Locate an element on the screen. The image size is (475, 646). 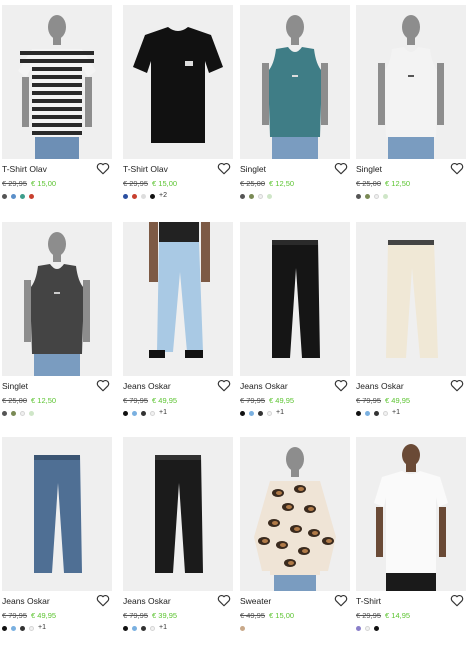
product-card: T-Shirt € 29,95 € 14,95 is located at coordinates (411, 541).